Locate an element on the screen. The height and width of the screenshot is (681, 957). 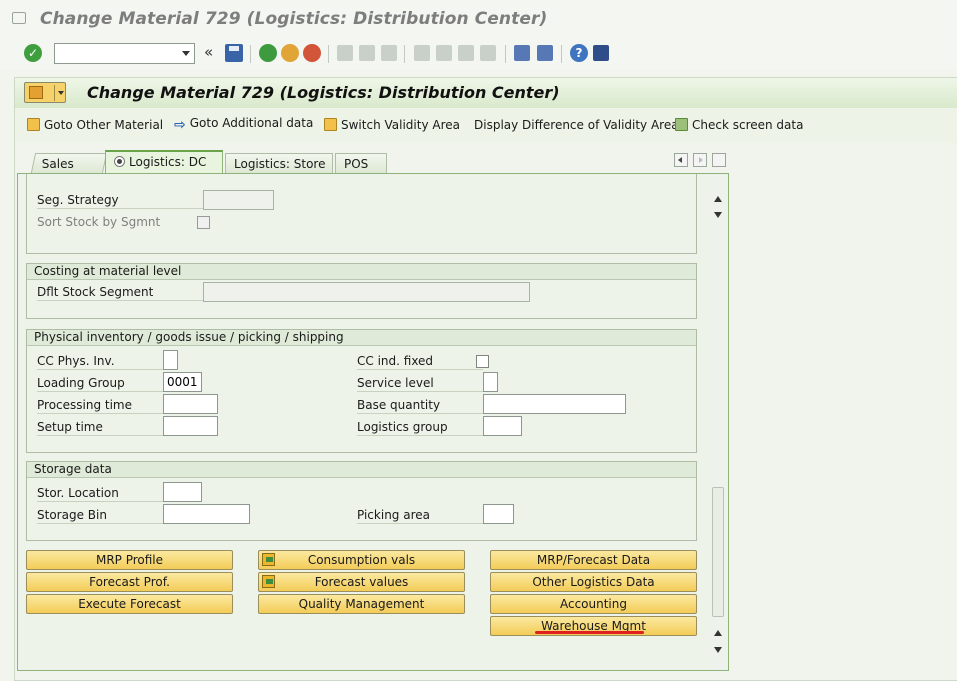
radio-selected-icon is located at coordinates (119, 161).